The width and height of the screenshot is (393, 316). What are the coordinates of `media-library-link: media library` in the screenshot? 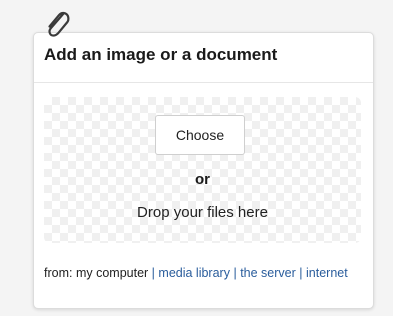 It's located at (194, 273).